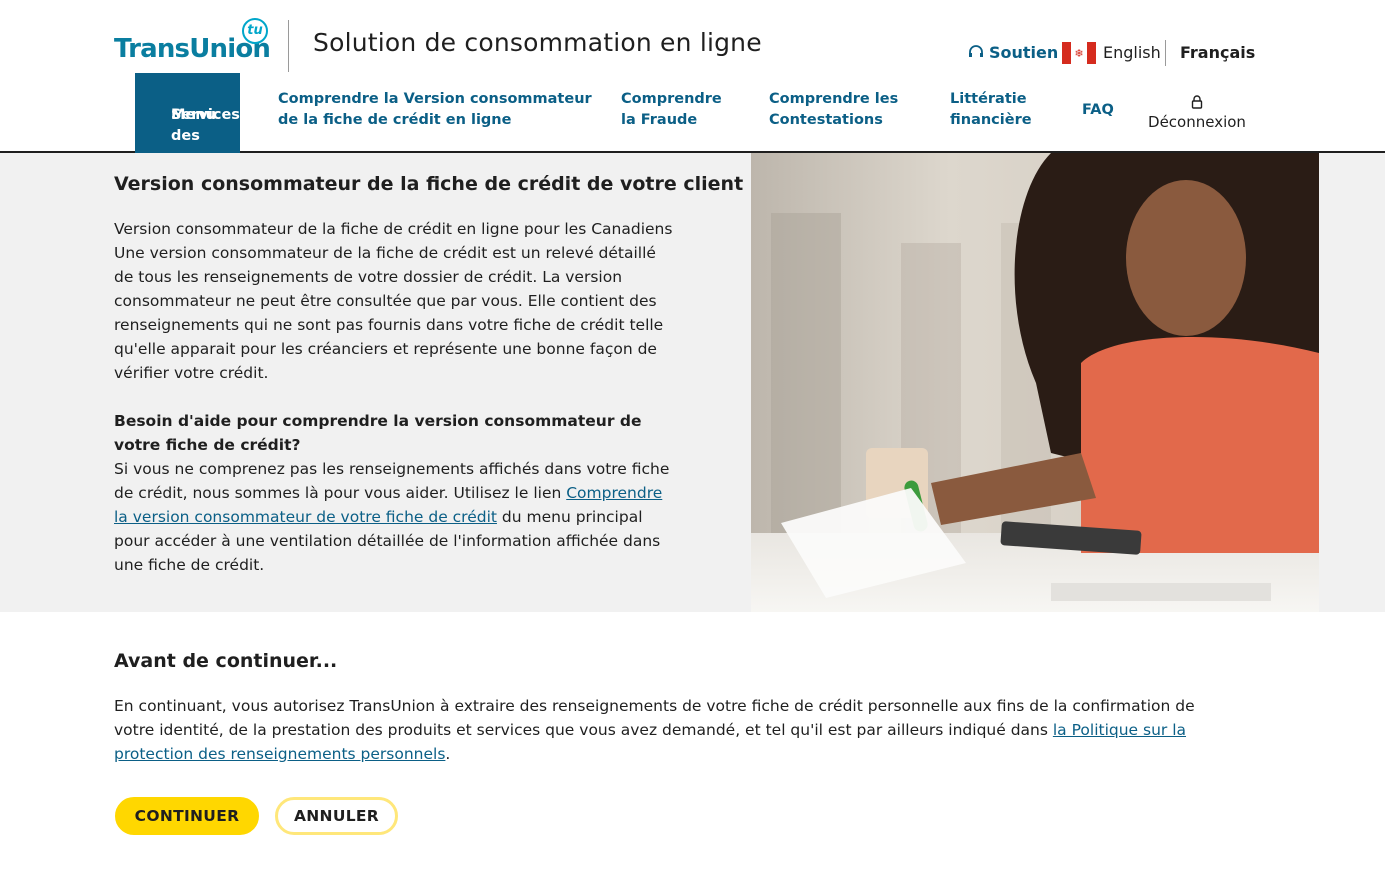  Describe the element at coordinates (1197, 102) in the screenshot. I see `lock-icon` at that location.